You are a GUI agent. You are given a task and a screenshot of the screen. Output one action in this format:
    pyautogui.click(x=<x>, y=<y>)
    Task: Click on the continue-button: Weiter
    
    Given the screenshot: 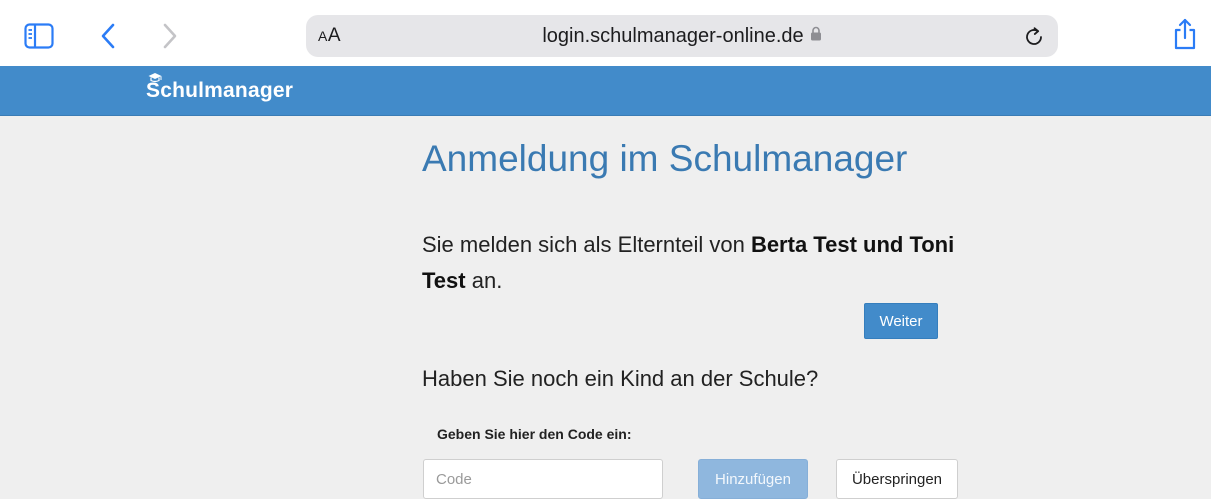 What is the action you would take?
    pyautogui.click(x=901, y=321)
    